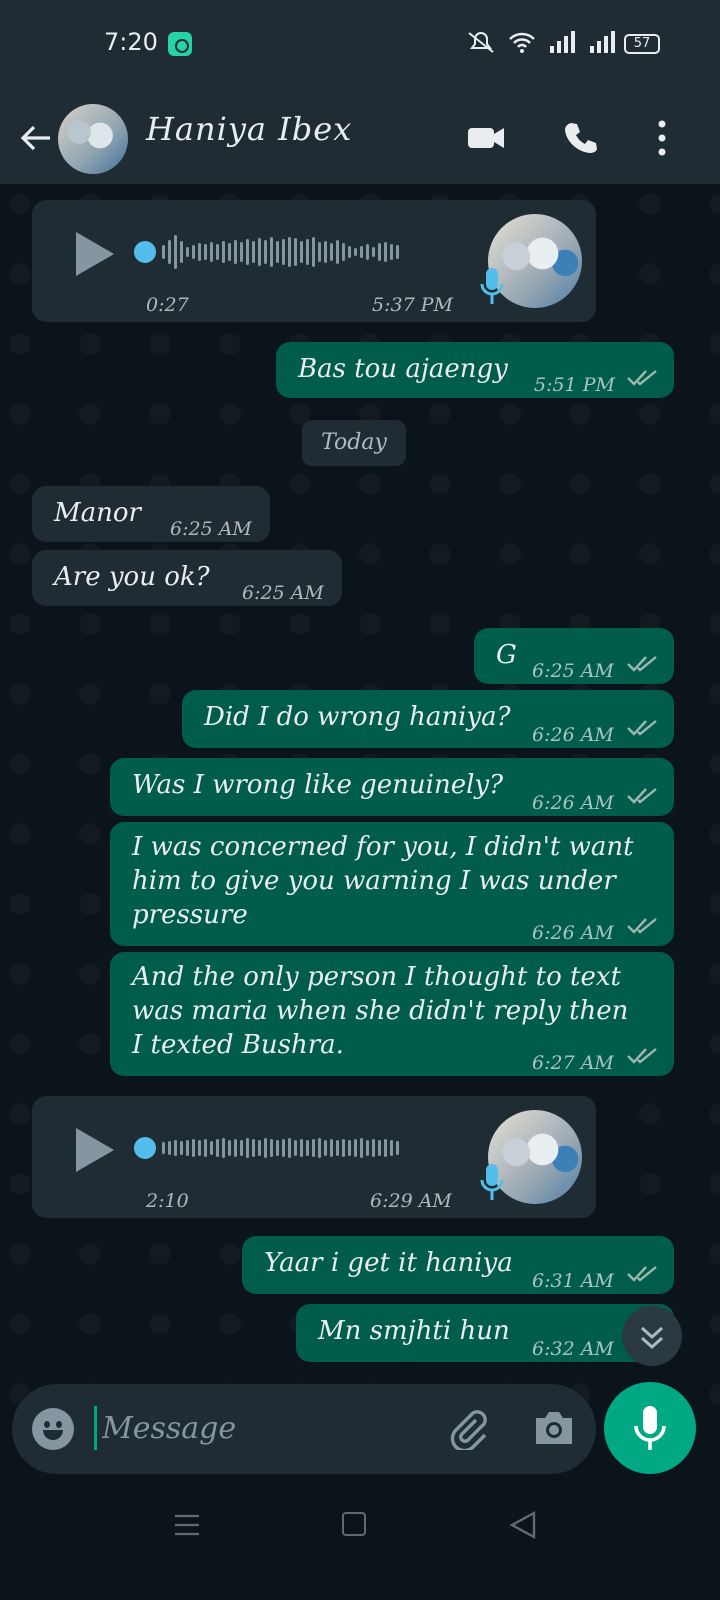  Describe the element at coordinates (574, 656) in the screenshot. I see `outgoing-message: G 6:25 AM` at that location.